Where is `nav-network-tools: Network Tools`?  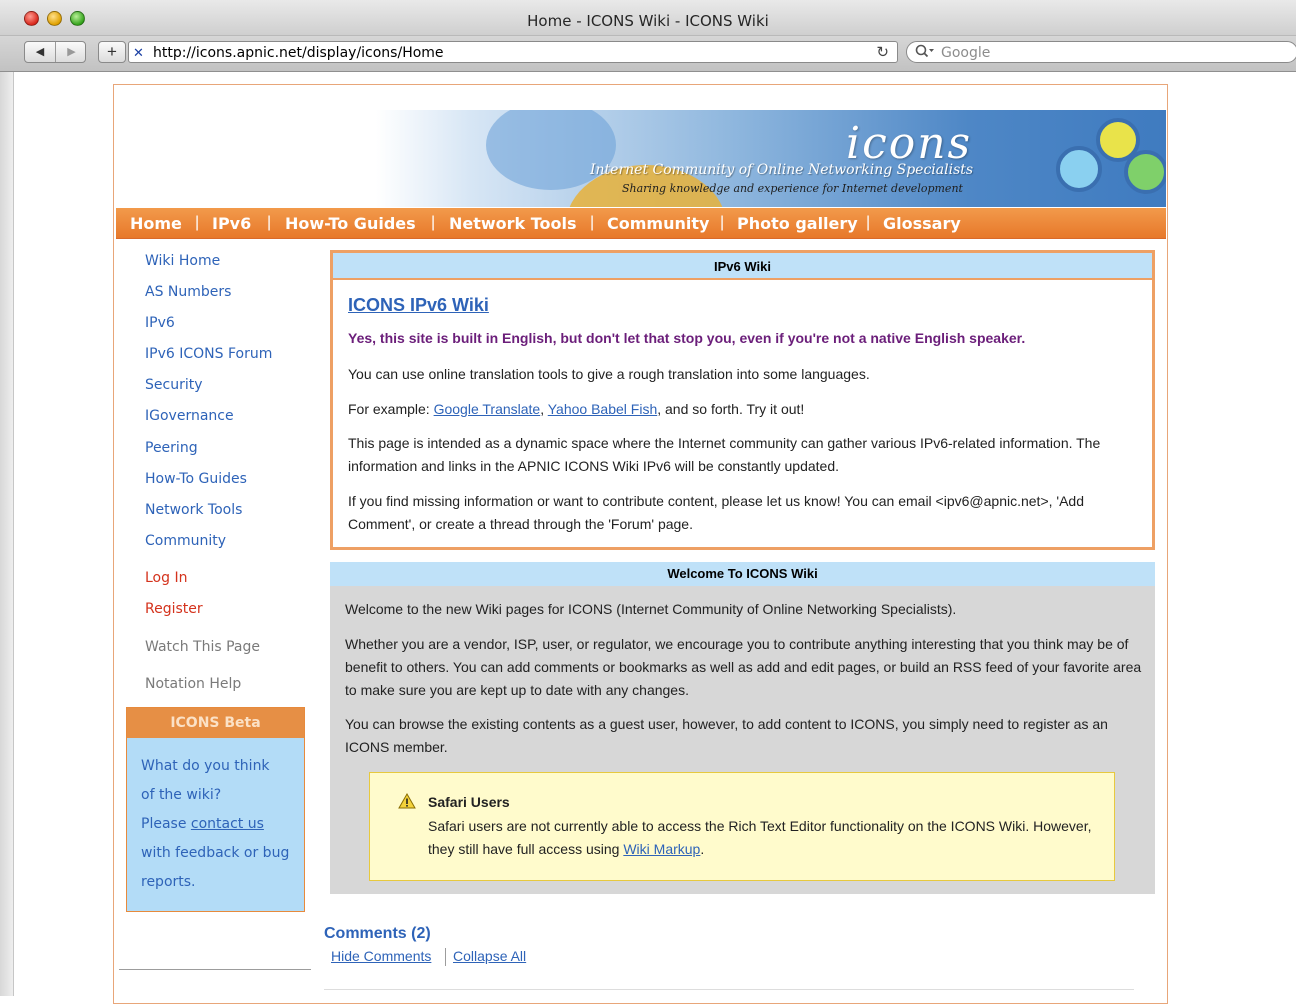 nav-network-tools: Network Tools is located at coordinates (513, 223).